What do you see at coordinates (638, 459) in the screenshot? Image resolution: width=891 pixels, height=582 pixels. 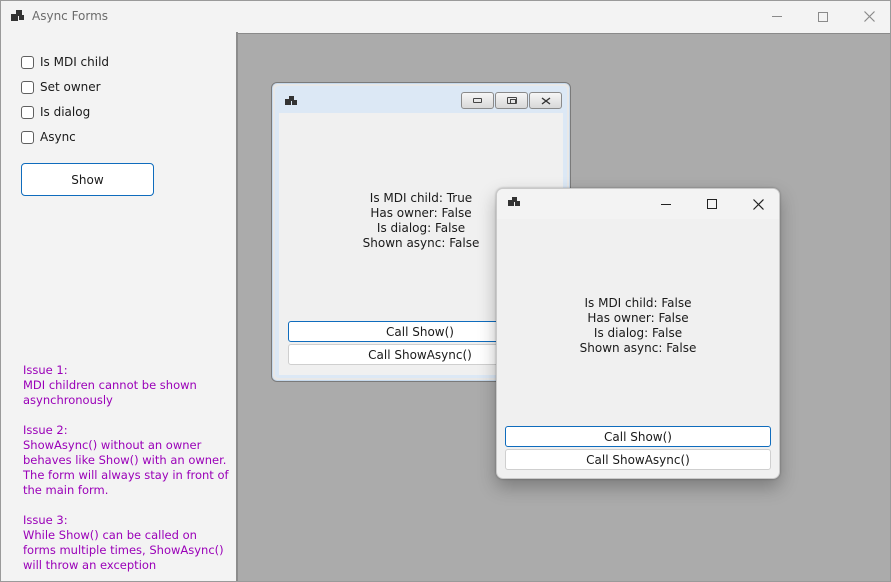 I see `call-show-async-button: Call ShowAsync()` at bounding box center [638, 459].